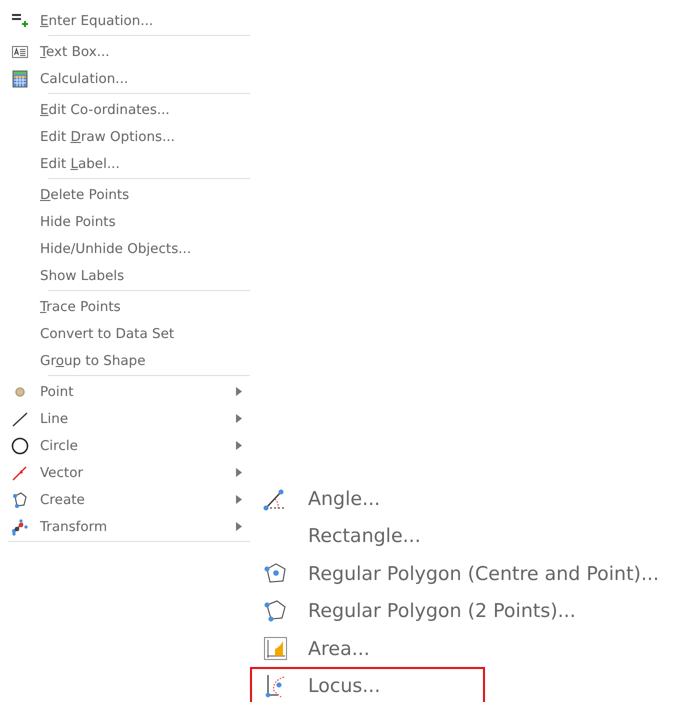 Image resolution: width=678 pixels, height=702 pixels. I want to click on menu-item: Show Labels, so click(129, 275).